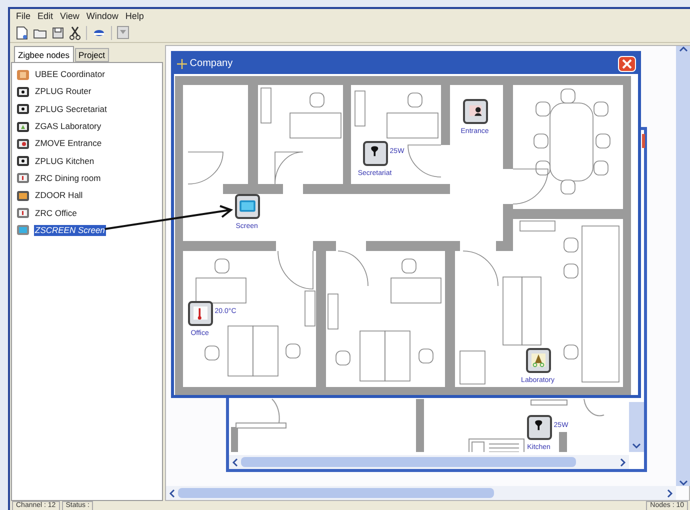 The width and height of the screenshot is (690, 510). I want to click on crosshair-icon, so click(181, 64).